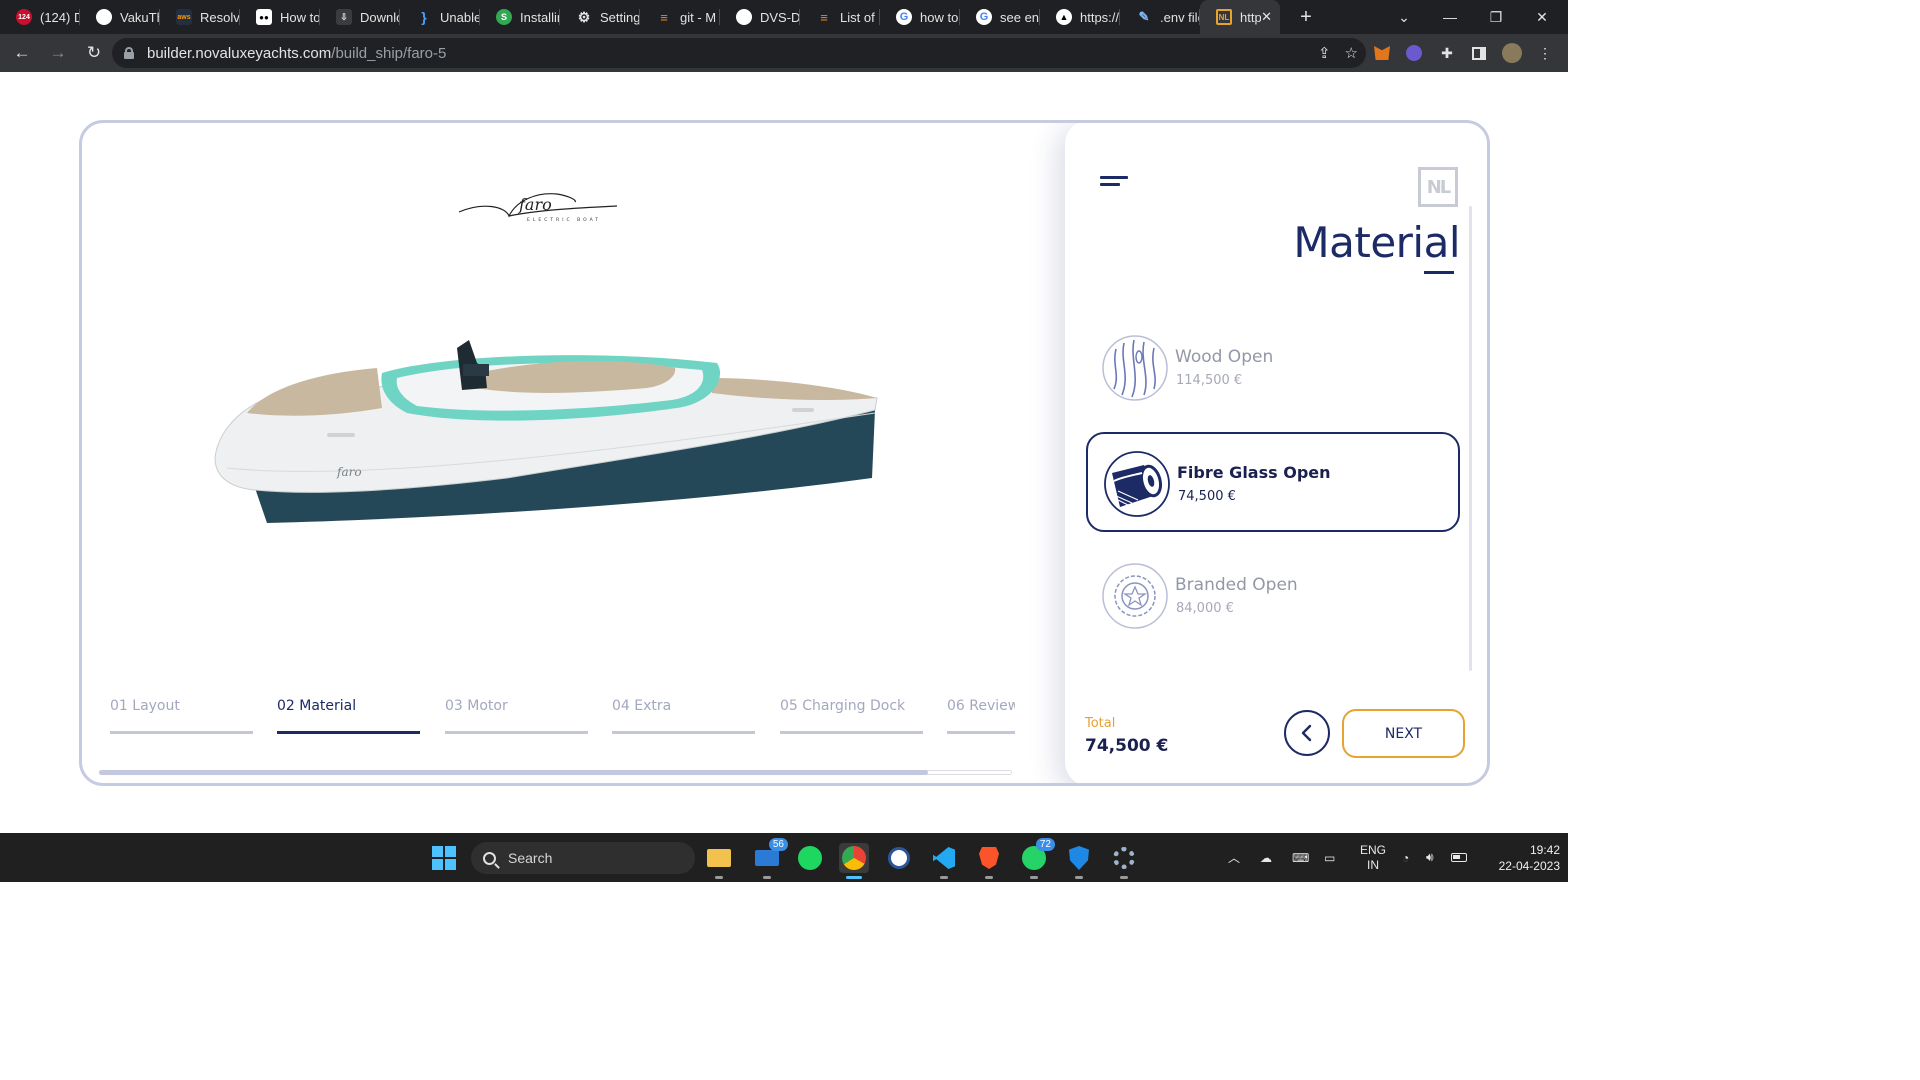 This screenshot has width=1920, height=1080. I want to click on system-clock: 19:42 22-04-2023, so click(1519, 858).